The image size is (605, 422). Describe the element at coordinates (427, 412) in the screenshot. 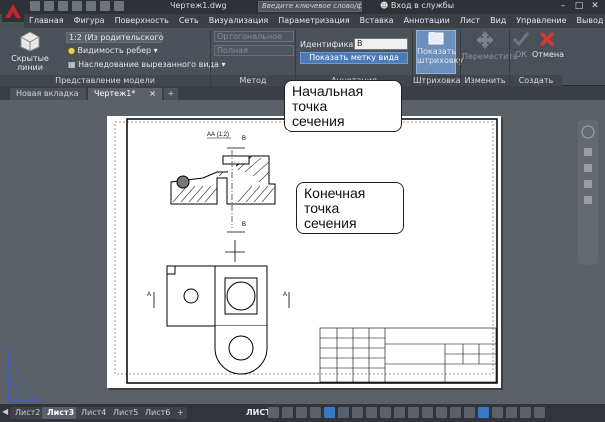

I see `workspace-icon` at that location.